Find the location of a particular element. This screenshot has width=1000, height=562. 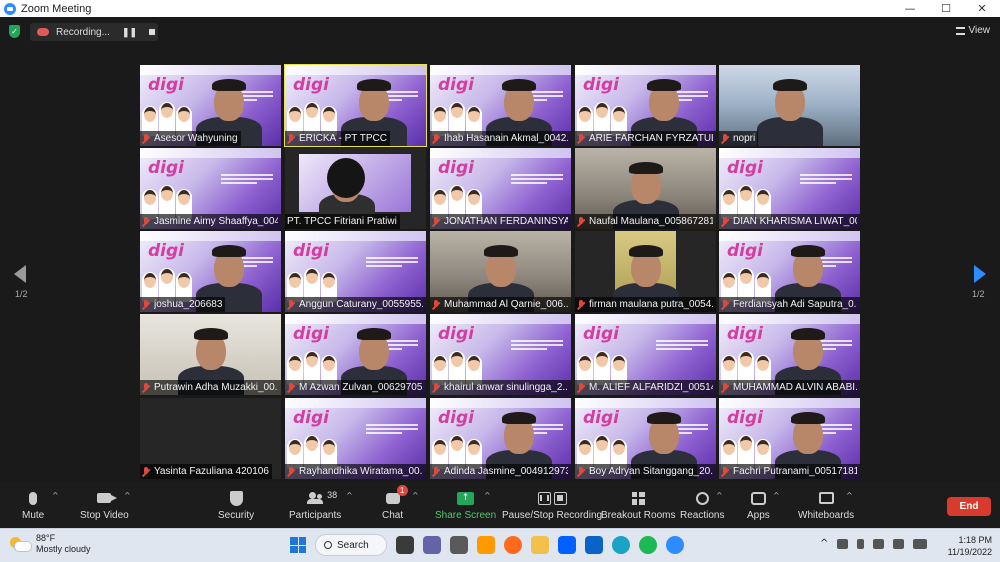

participant-tile: Yasinta Fazuliana 420106 is located at coordinates (210, 438).